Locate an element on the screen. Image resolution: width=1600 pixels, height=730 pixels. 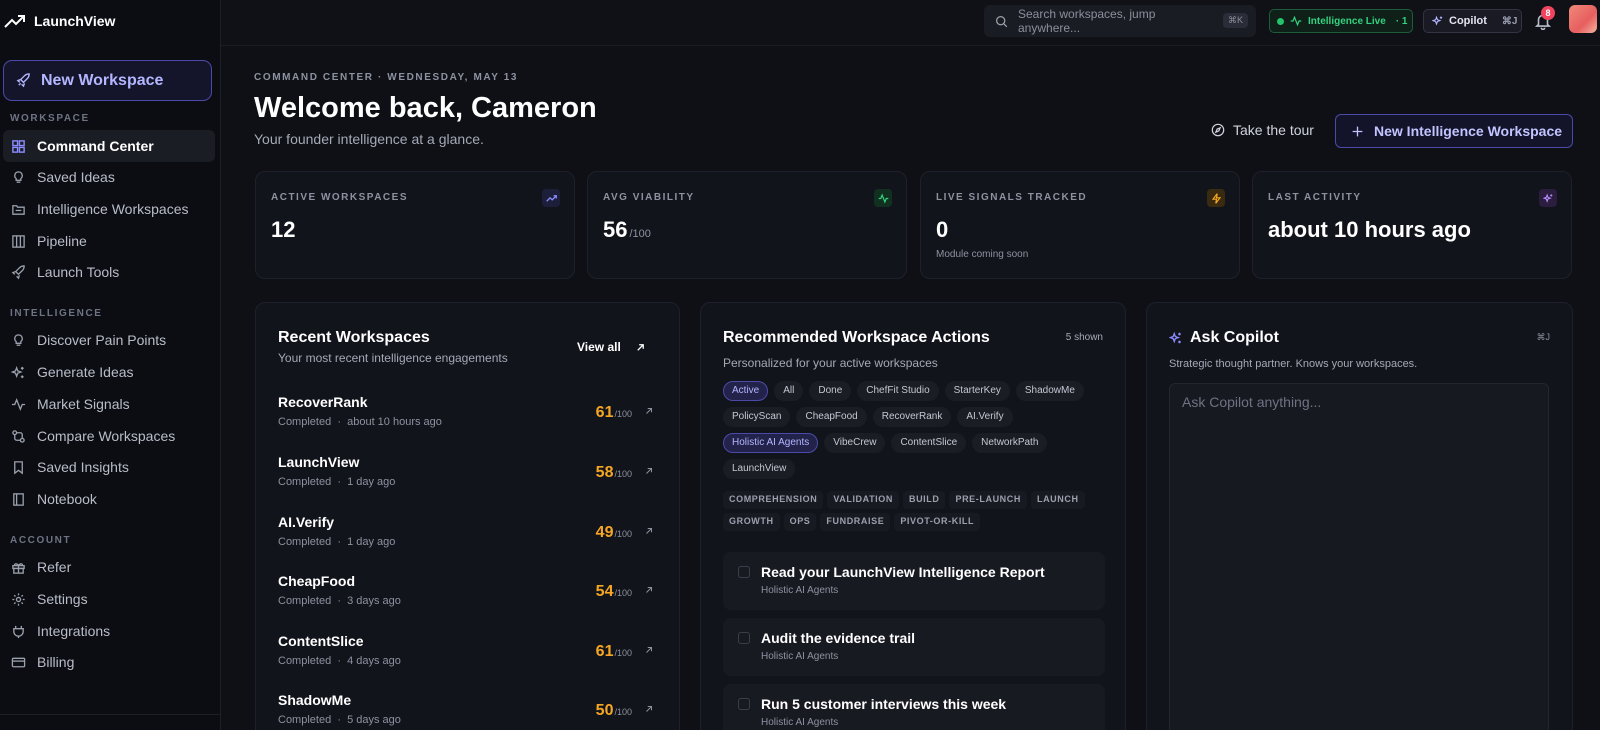
sidebar-item-command-center: Command Center is located at coordinates (109, 146).